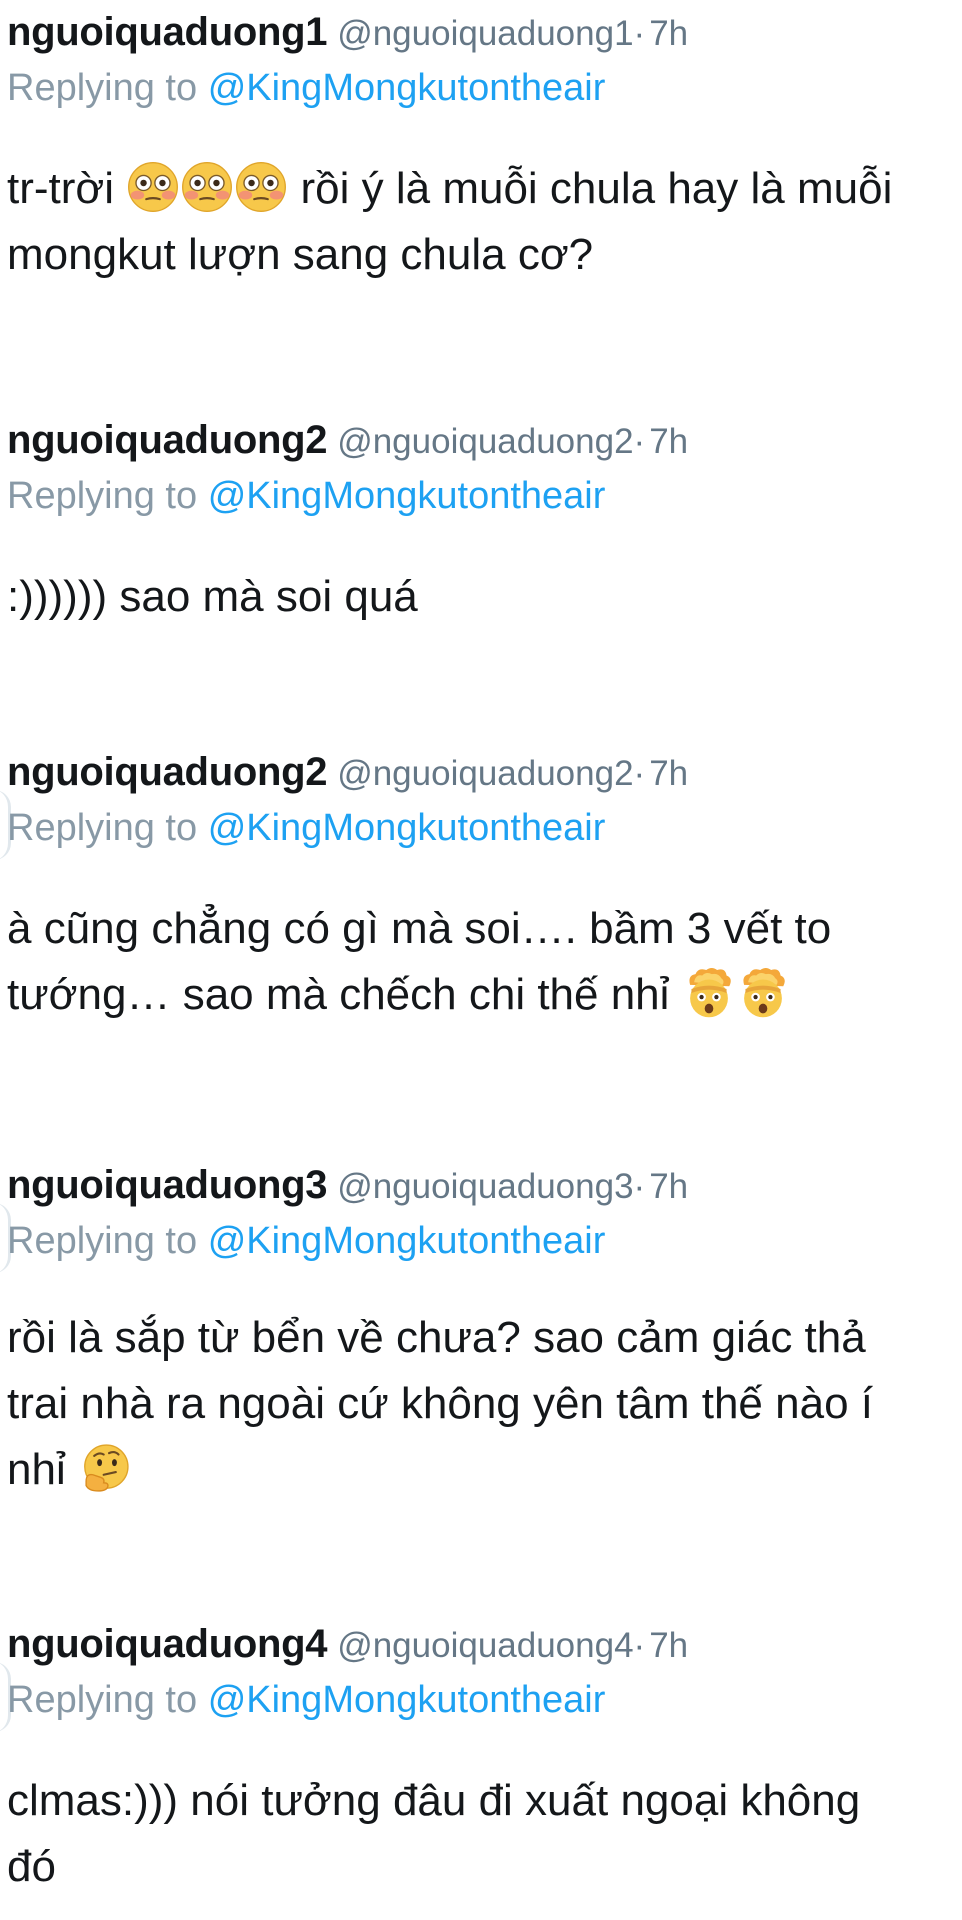 The width and height of the screenshot is (962, 1920). Describe the element at coordinates (485, 1186) in the screenshot. I see `user-handle: @nguoiquaduong3` at that location.